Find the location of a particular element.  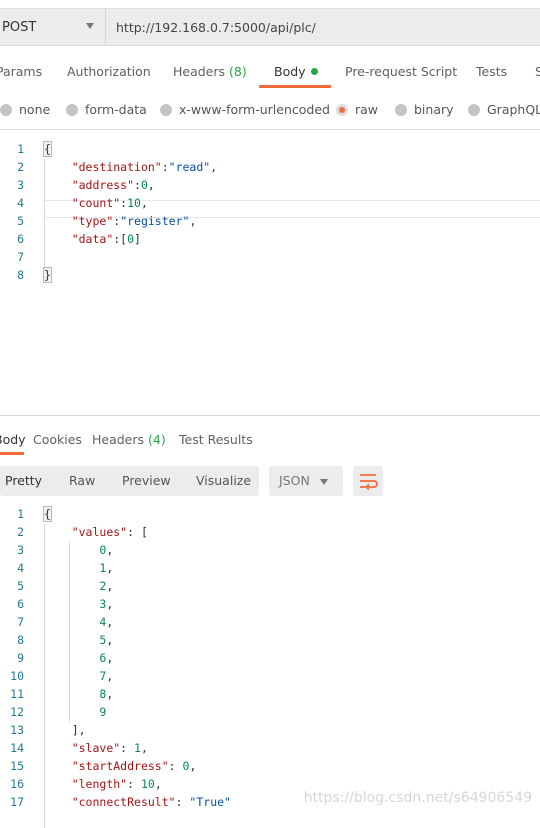

json-punctuation: :[ is located at coordinates (120, 239).